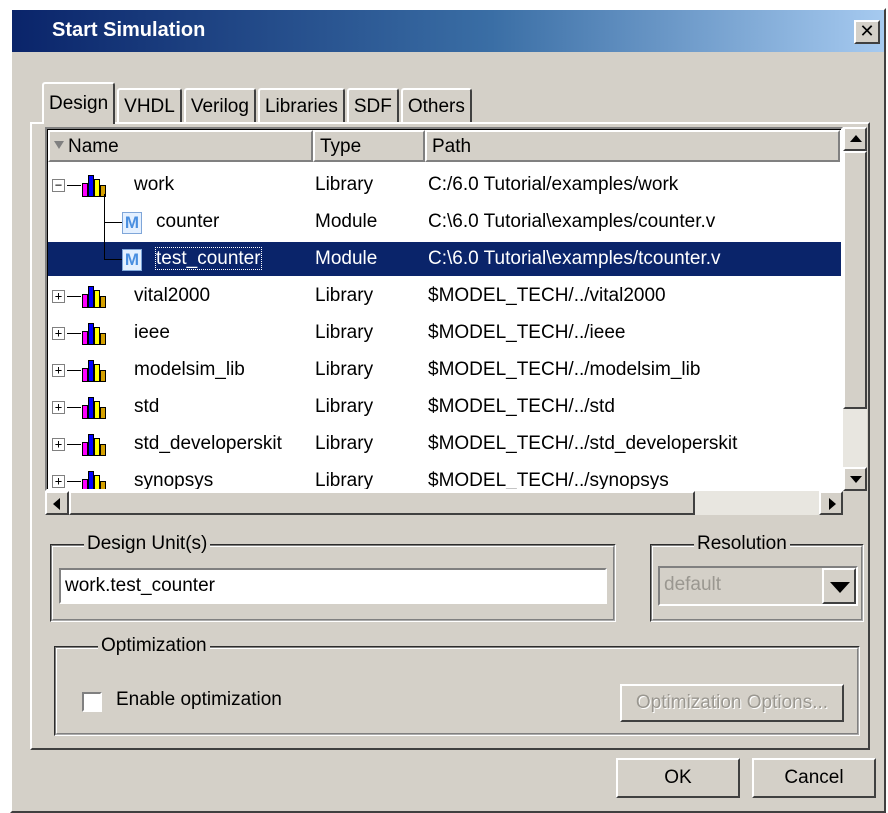  I want to click on tree-row-name: std, so click(147, 406).